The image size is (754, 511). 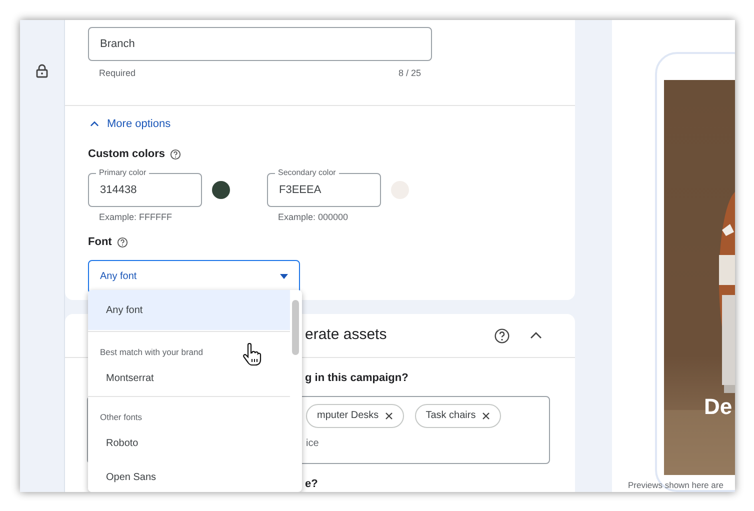 I want to click on helper-text: Required, so click(x=117, y=73).